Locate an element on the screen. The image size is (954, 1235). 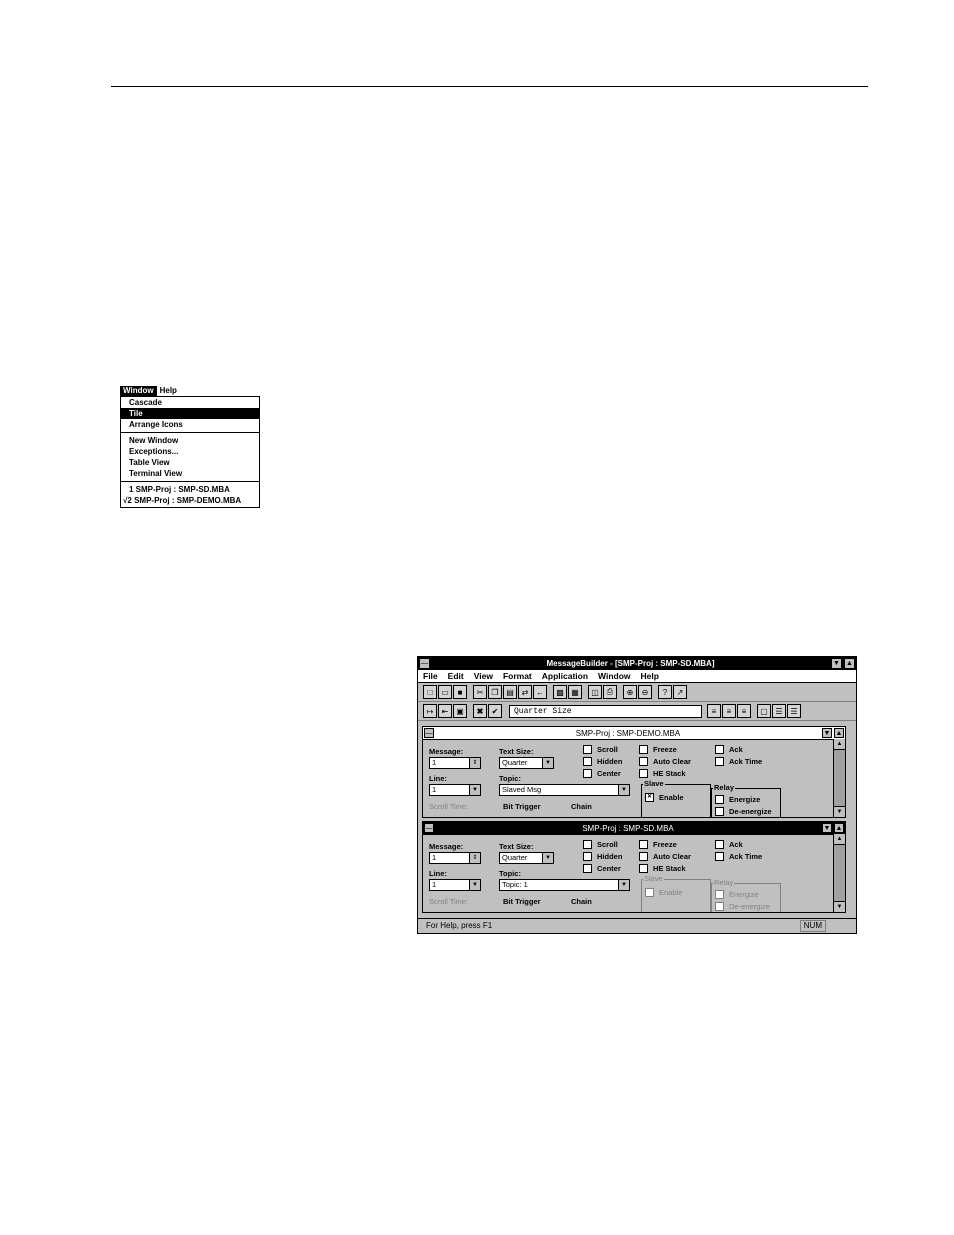
justify-icon: ☰ is located at coordinates (794, 711).